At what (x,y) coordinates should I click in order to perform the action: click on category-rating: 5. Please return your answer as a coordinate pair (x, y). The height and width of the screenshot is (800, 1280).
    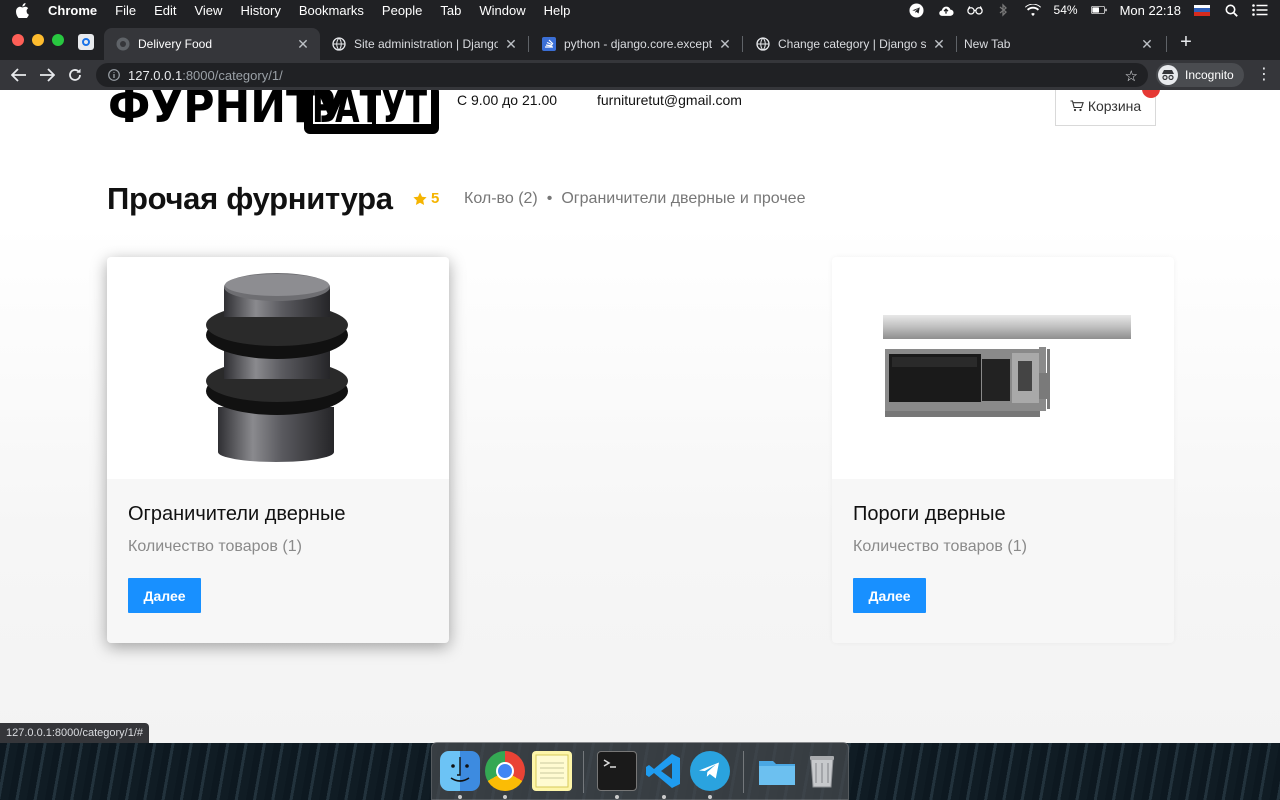
    Looking at the image, I should click on (426, 198).